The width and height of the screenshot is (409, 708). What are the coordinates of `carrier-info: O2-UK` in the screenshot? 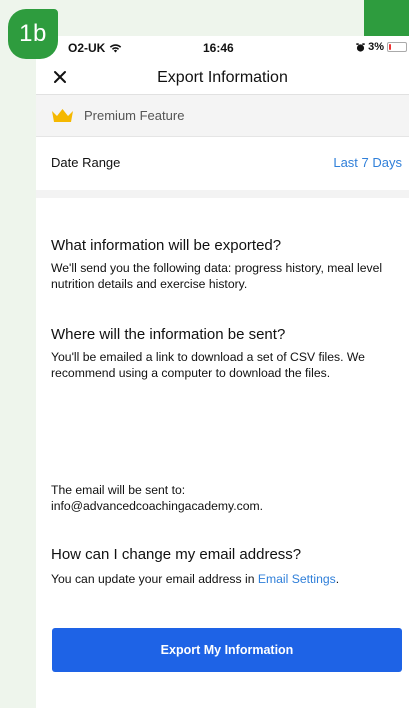 It's located at (95, 48).